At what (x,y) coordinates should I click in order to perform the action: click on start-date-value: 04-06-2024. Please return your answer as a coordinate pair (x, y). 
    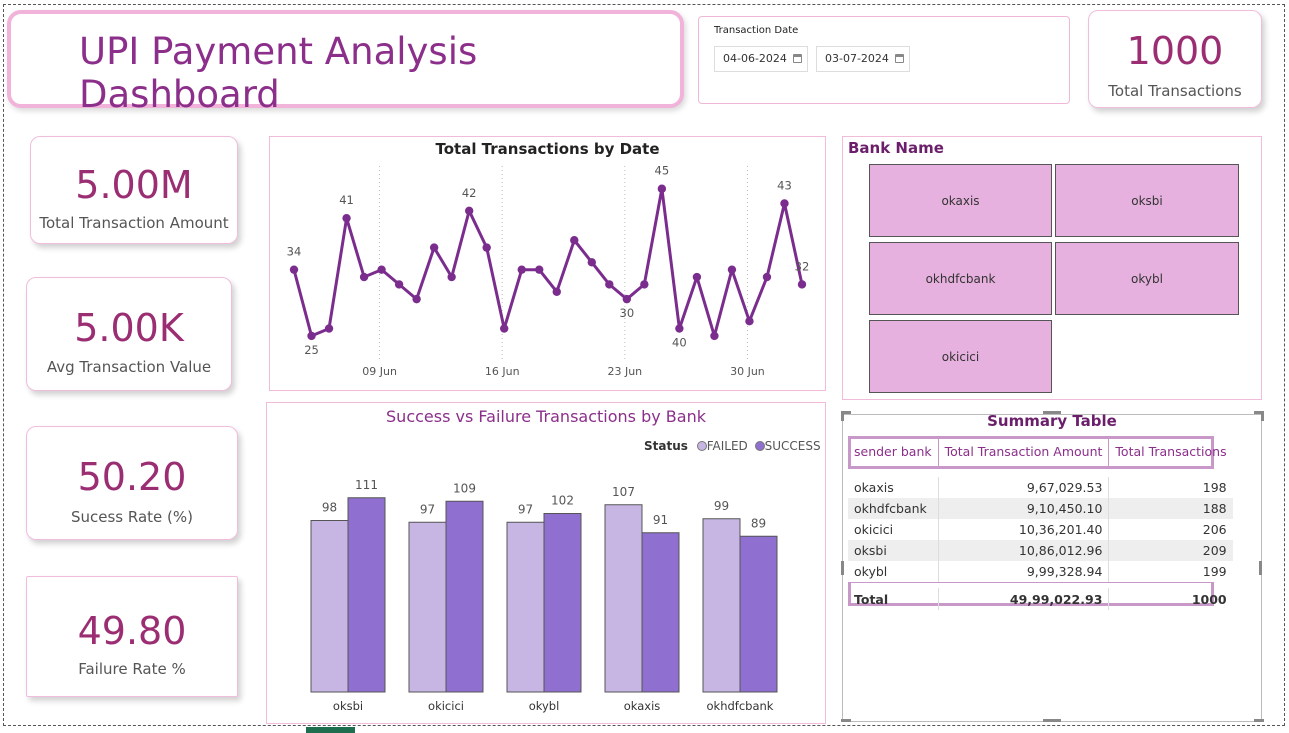
    Looking at the image, I should click on (755, 58).